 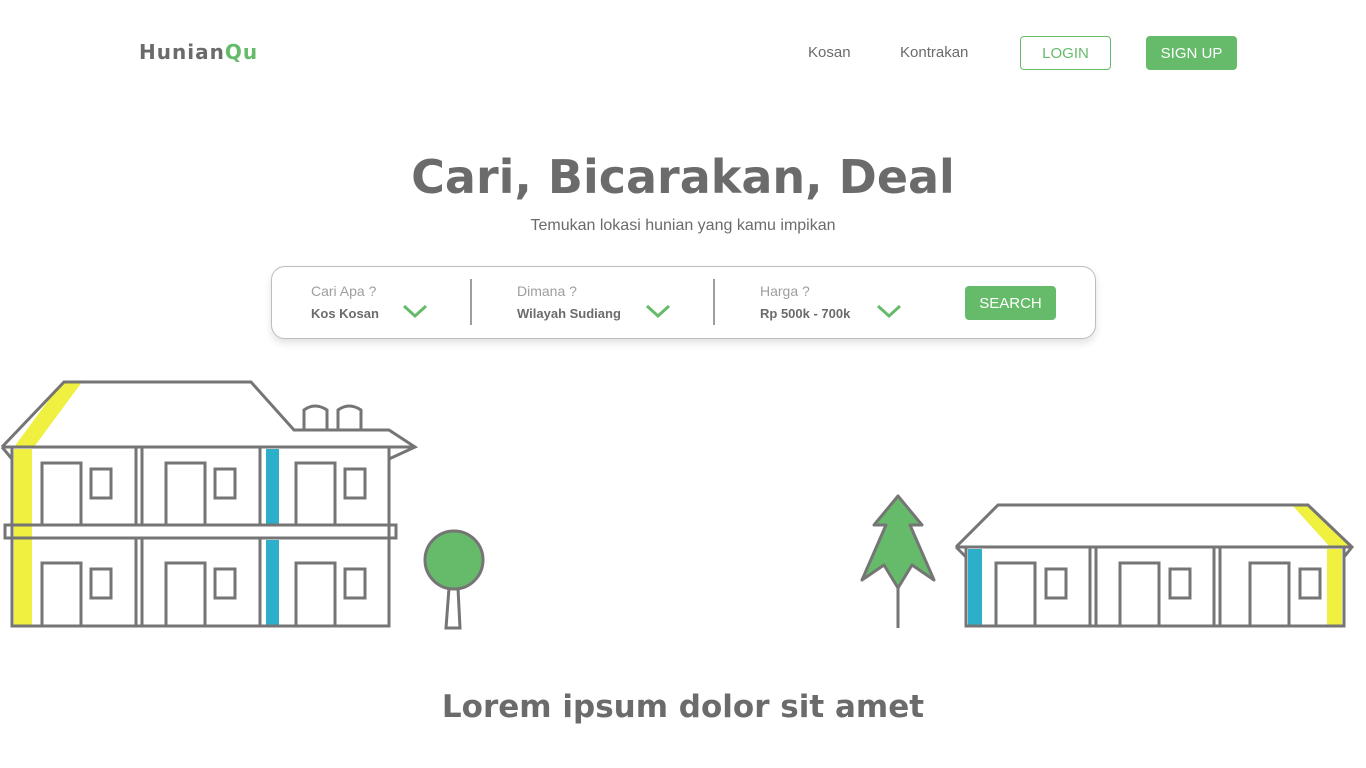 I want to click on search-field-location: Dimana ? Wilayah Sudiang, so click(x=597, y=303).